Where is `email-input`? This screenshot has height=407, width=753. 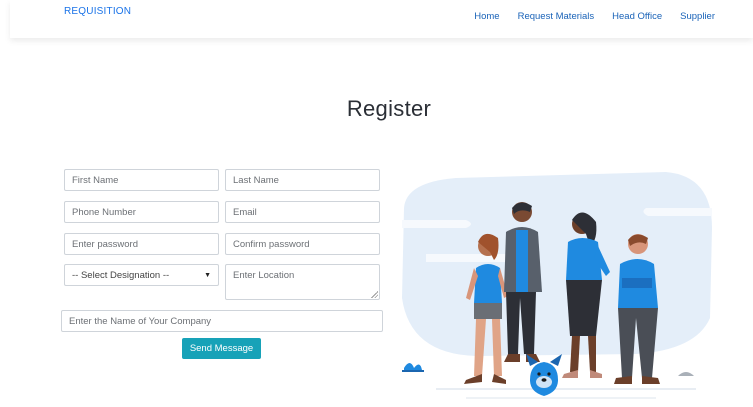 email-input is located at coordinates (302, 212).